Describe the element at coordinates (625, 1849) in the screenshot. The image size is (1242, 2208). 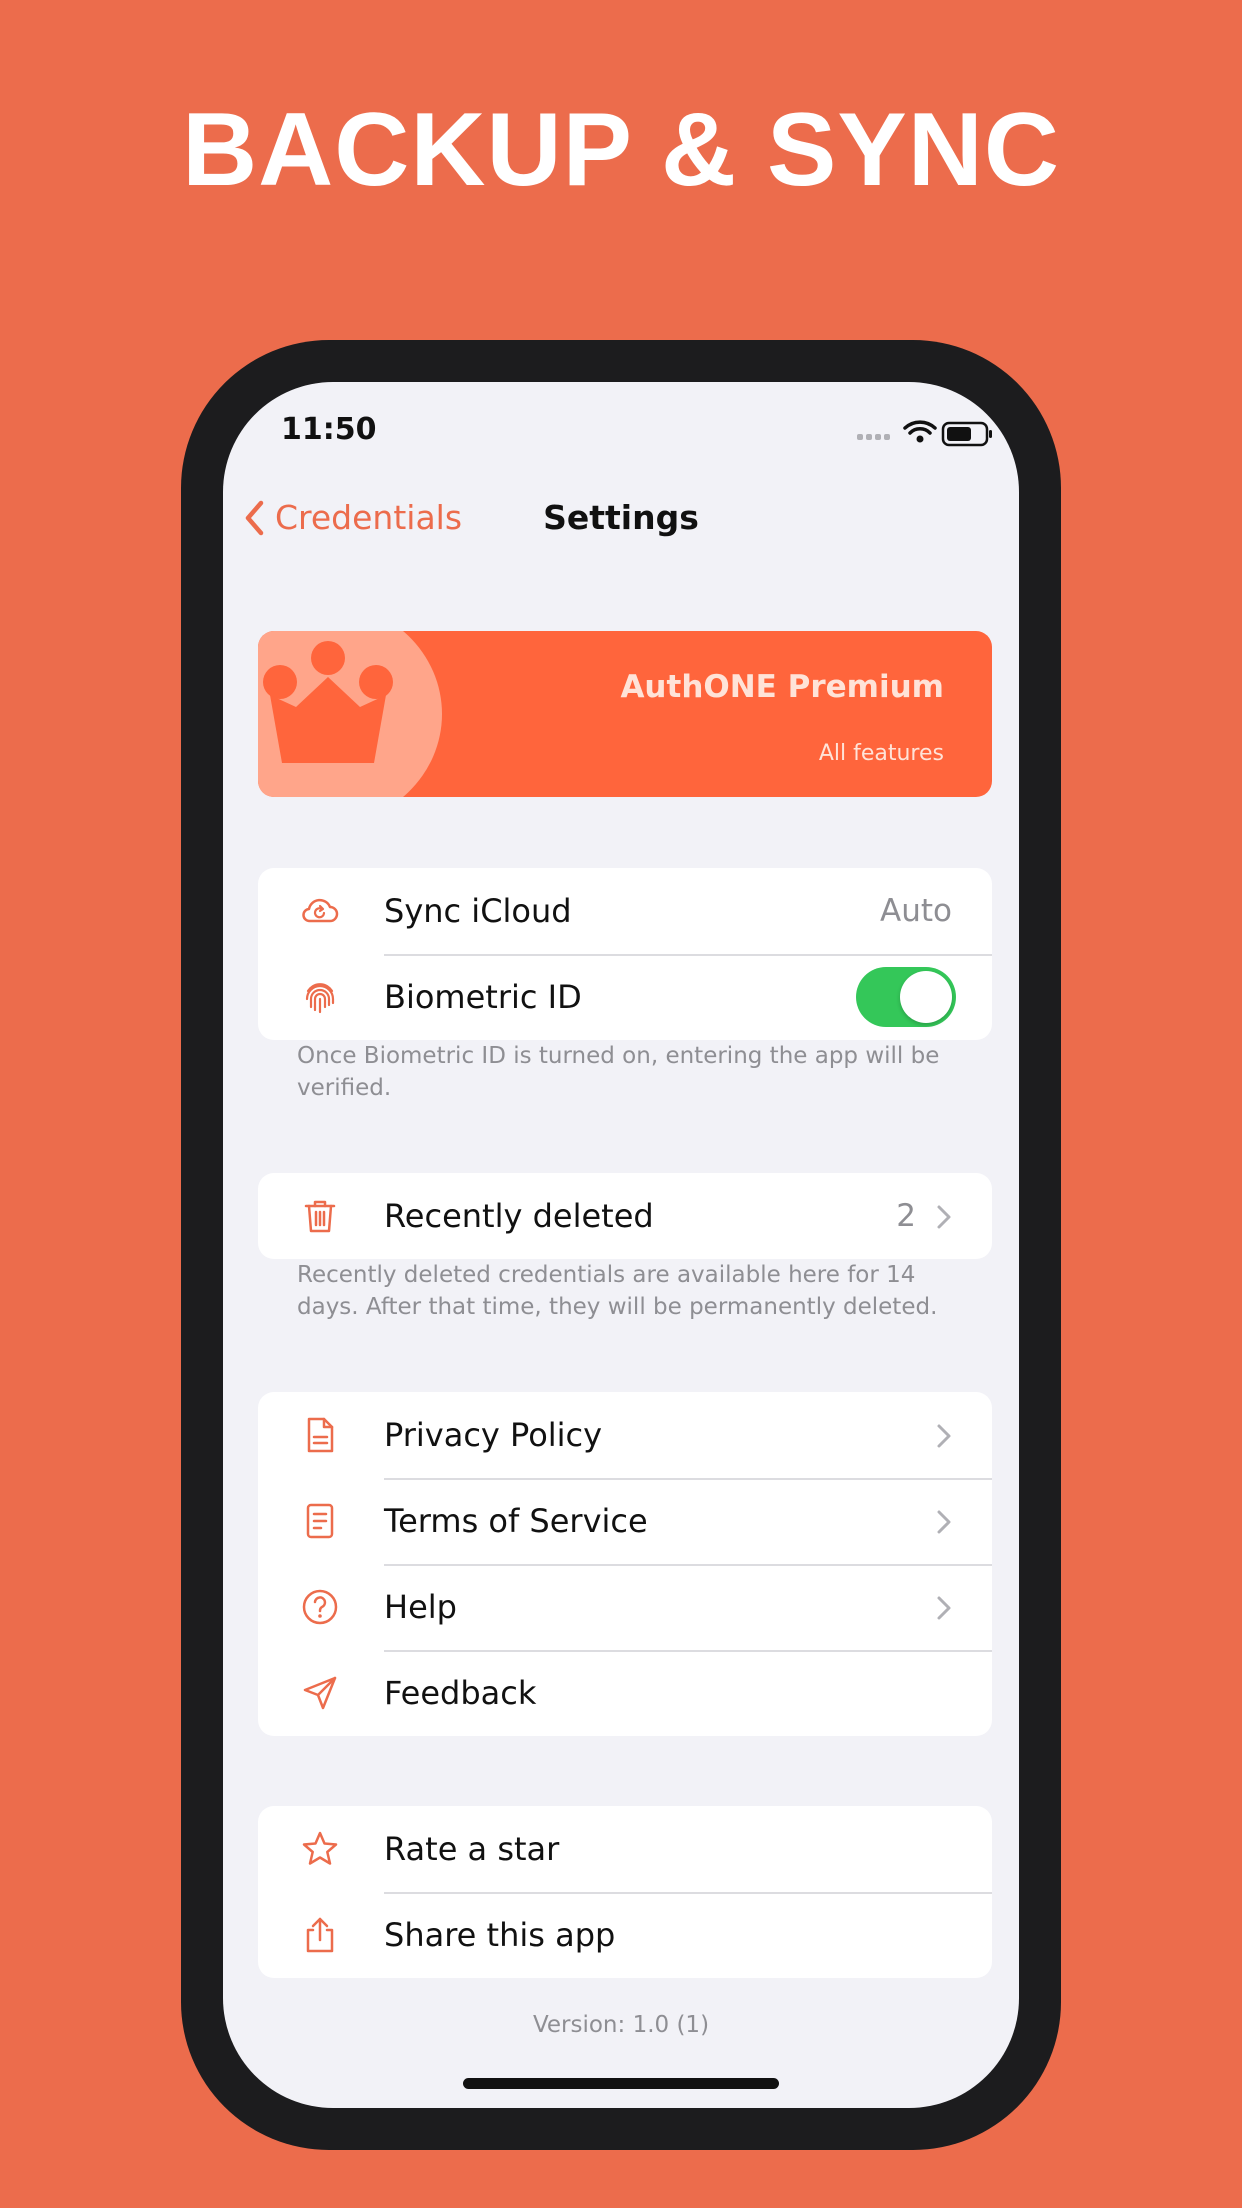
I see `rate-star-row: Rate a star` at that location.